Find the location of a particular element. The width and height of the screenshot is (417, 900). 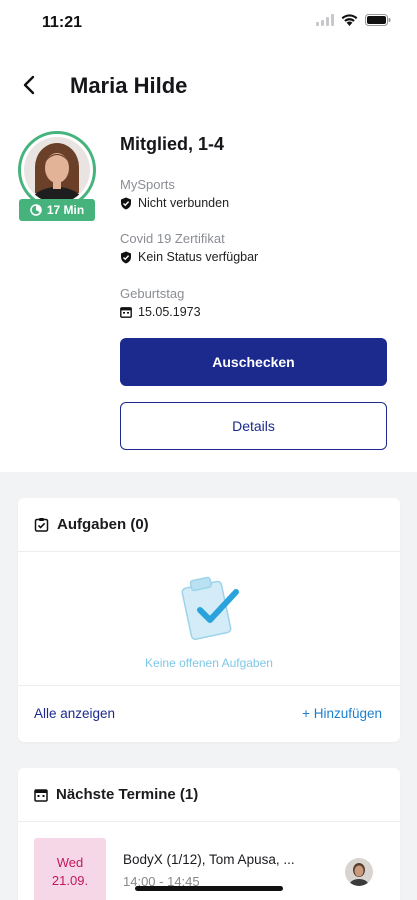

checkout-button: Auschecken is located at coordinates (253, 362).